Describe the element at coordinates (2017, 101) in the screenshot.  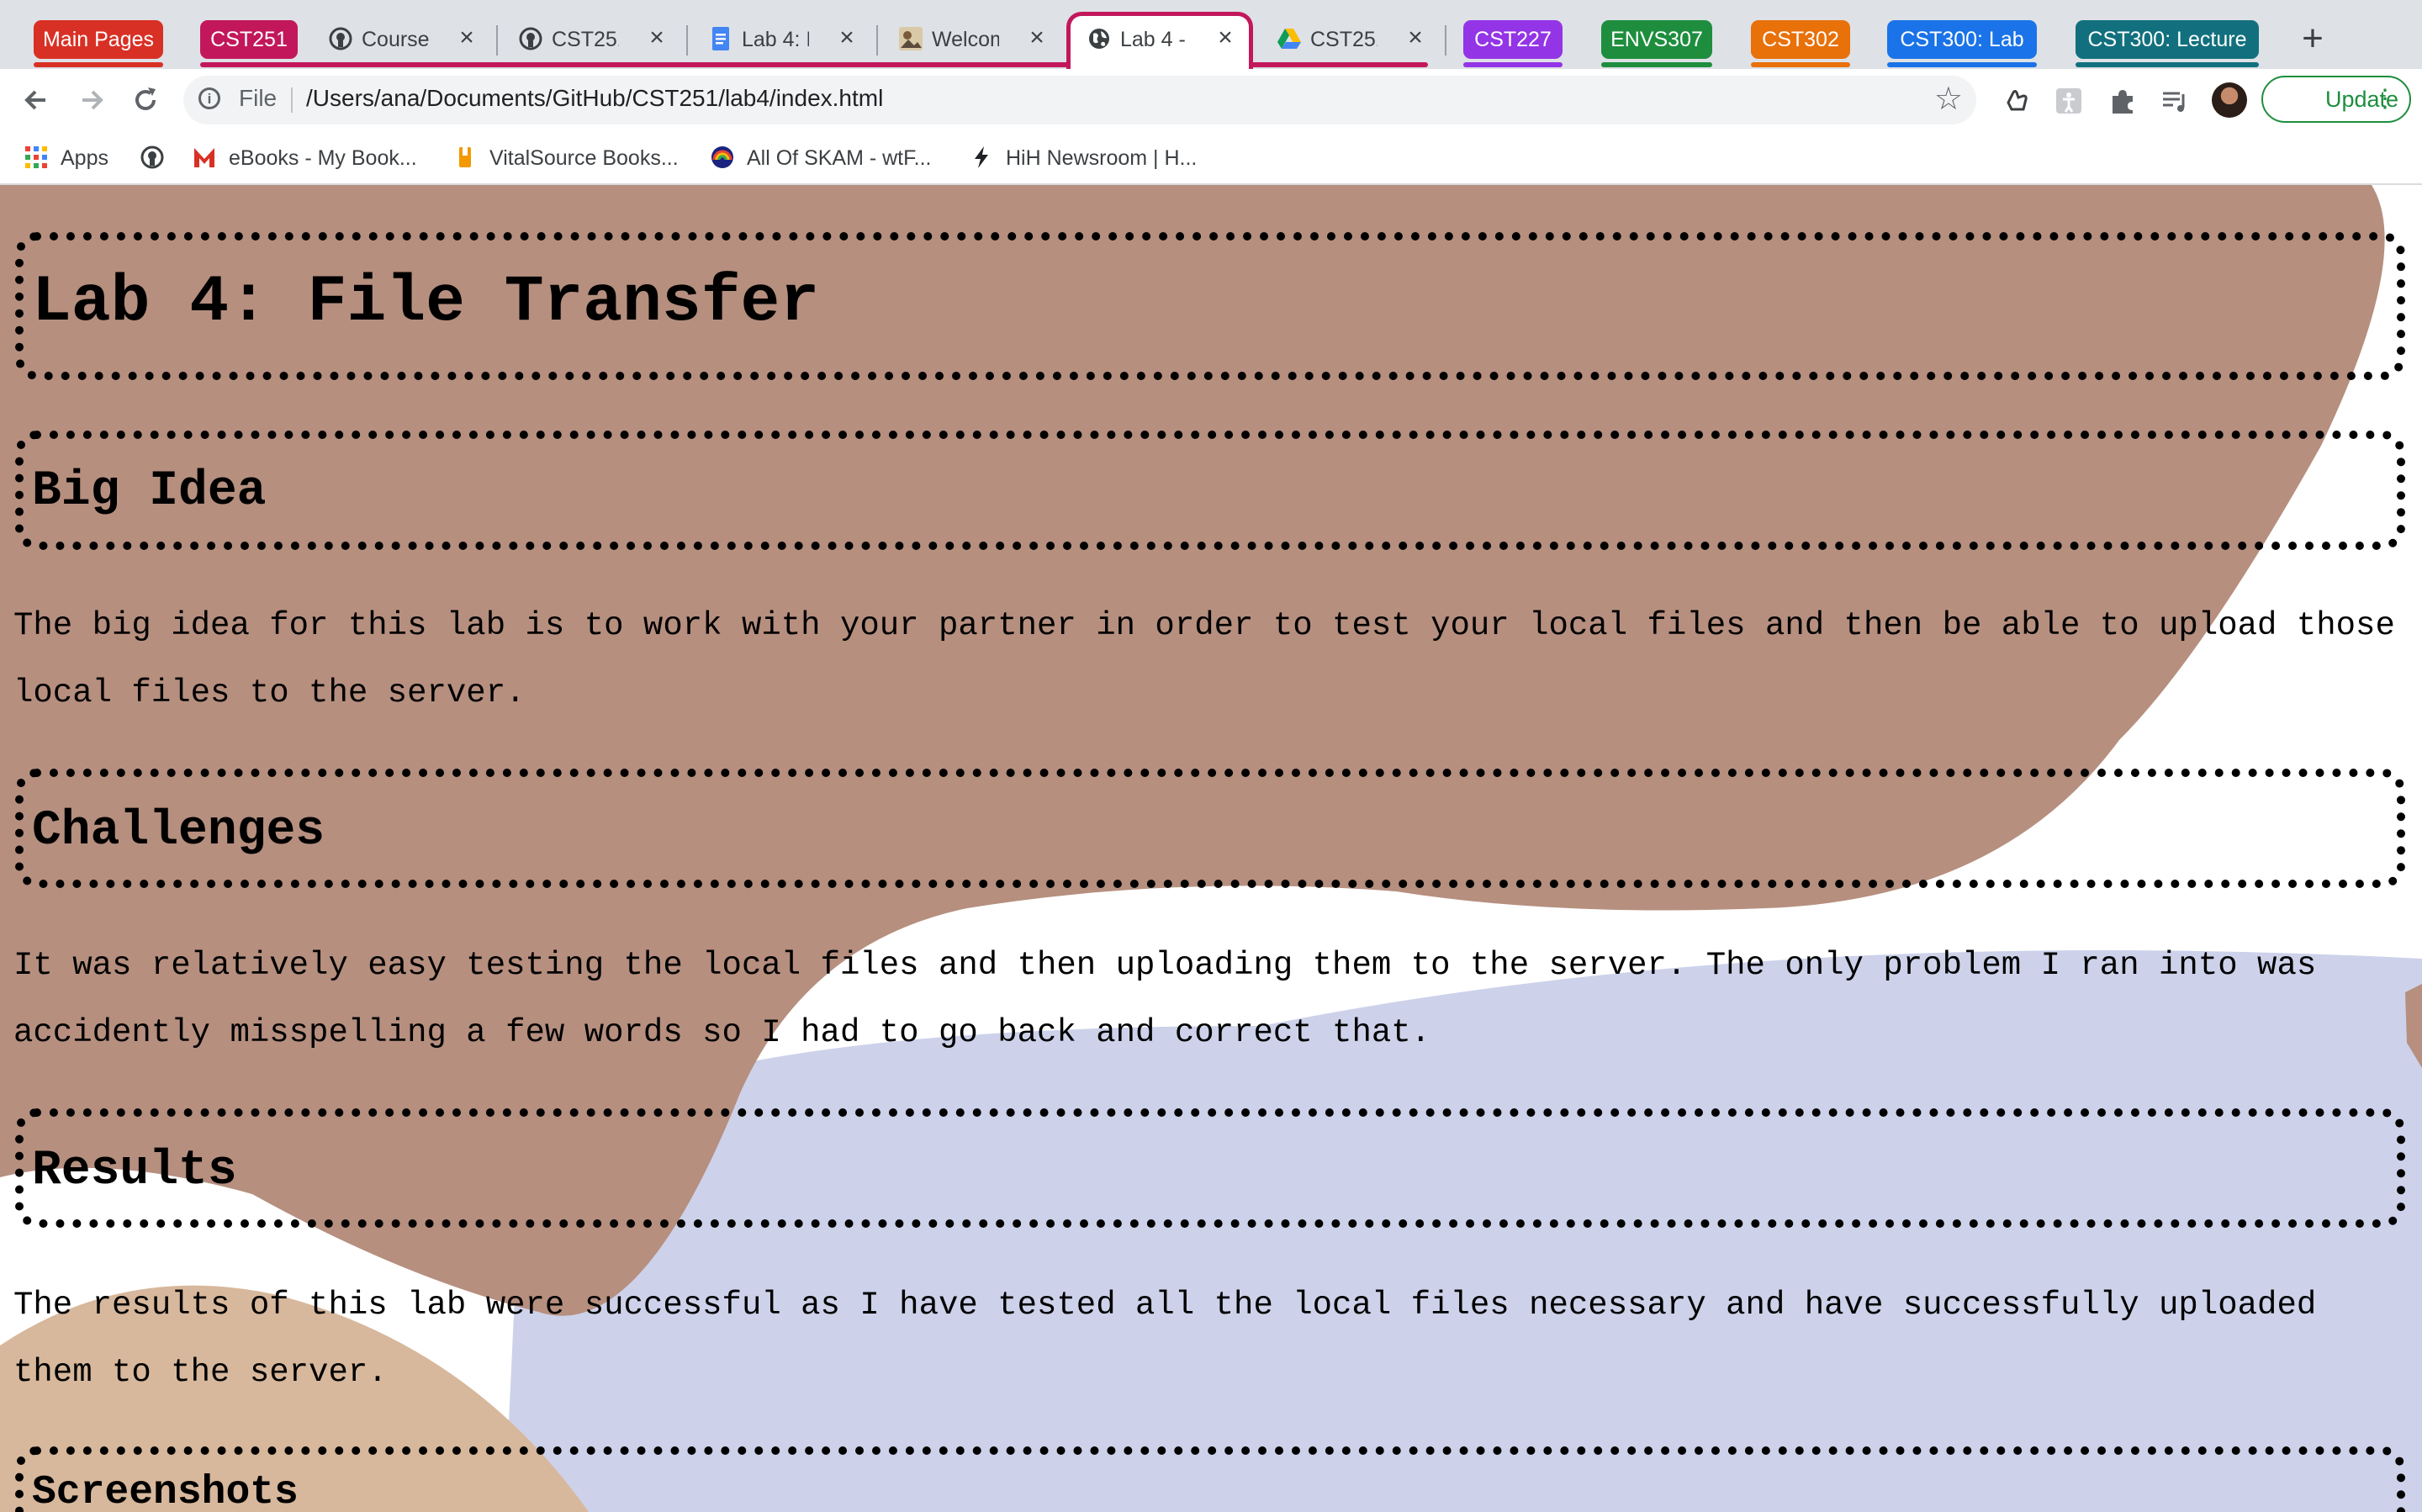
I see `extension-hand-icon` at that location.